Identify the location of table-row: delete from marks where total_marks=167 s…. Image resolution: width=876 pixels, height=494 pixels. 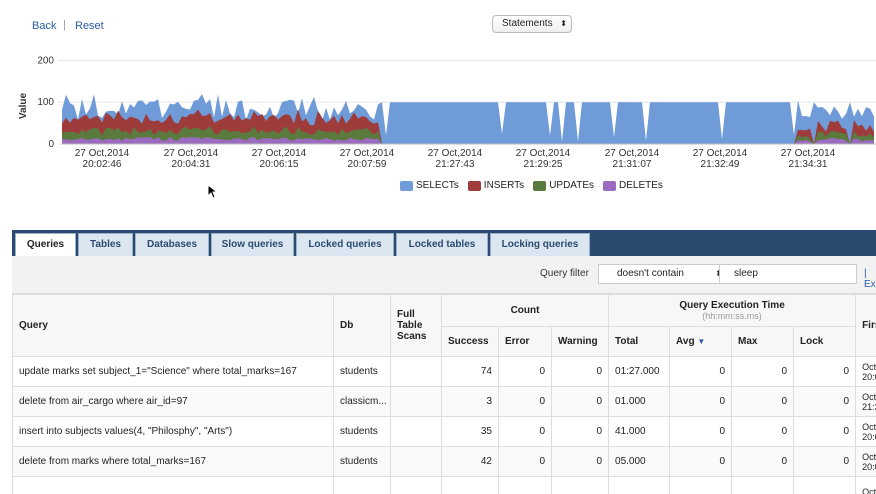
(444, 461).